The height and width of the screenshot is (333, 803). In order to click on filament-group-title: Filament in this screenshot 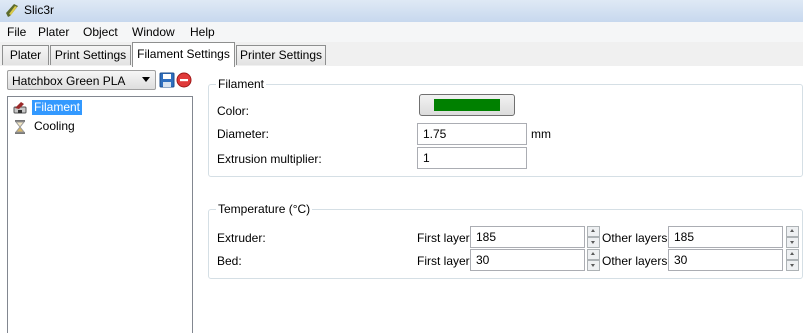, I will do `click(241, 84)`.